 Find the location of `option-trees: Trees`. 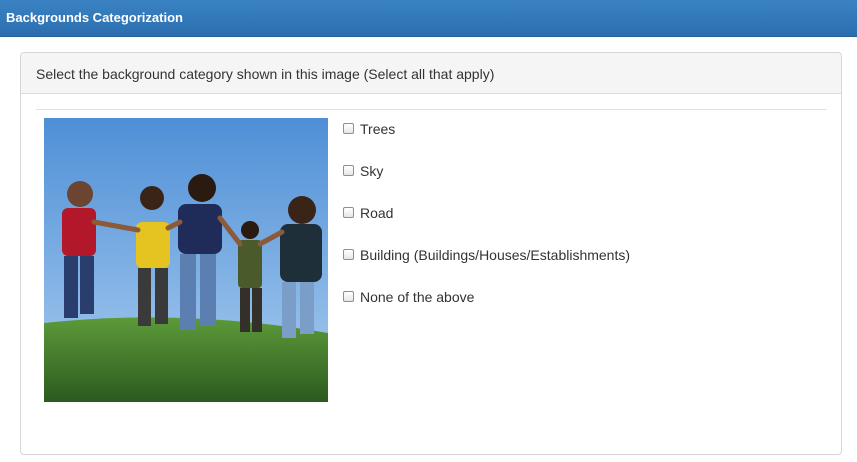

option-trees: Trees is located at coordinates (486, 142).